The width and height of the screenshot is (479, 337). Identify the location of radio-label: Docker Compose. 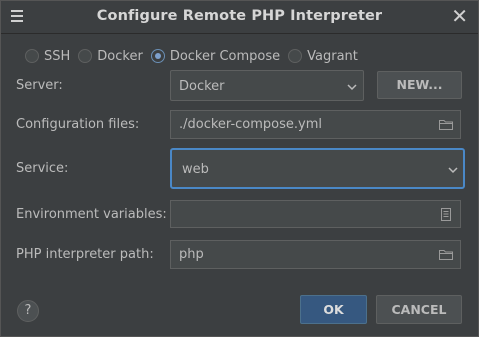
(225, 56).